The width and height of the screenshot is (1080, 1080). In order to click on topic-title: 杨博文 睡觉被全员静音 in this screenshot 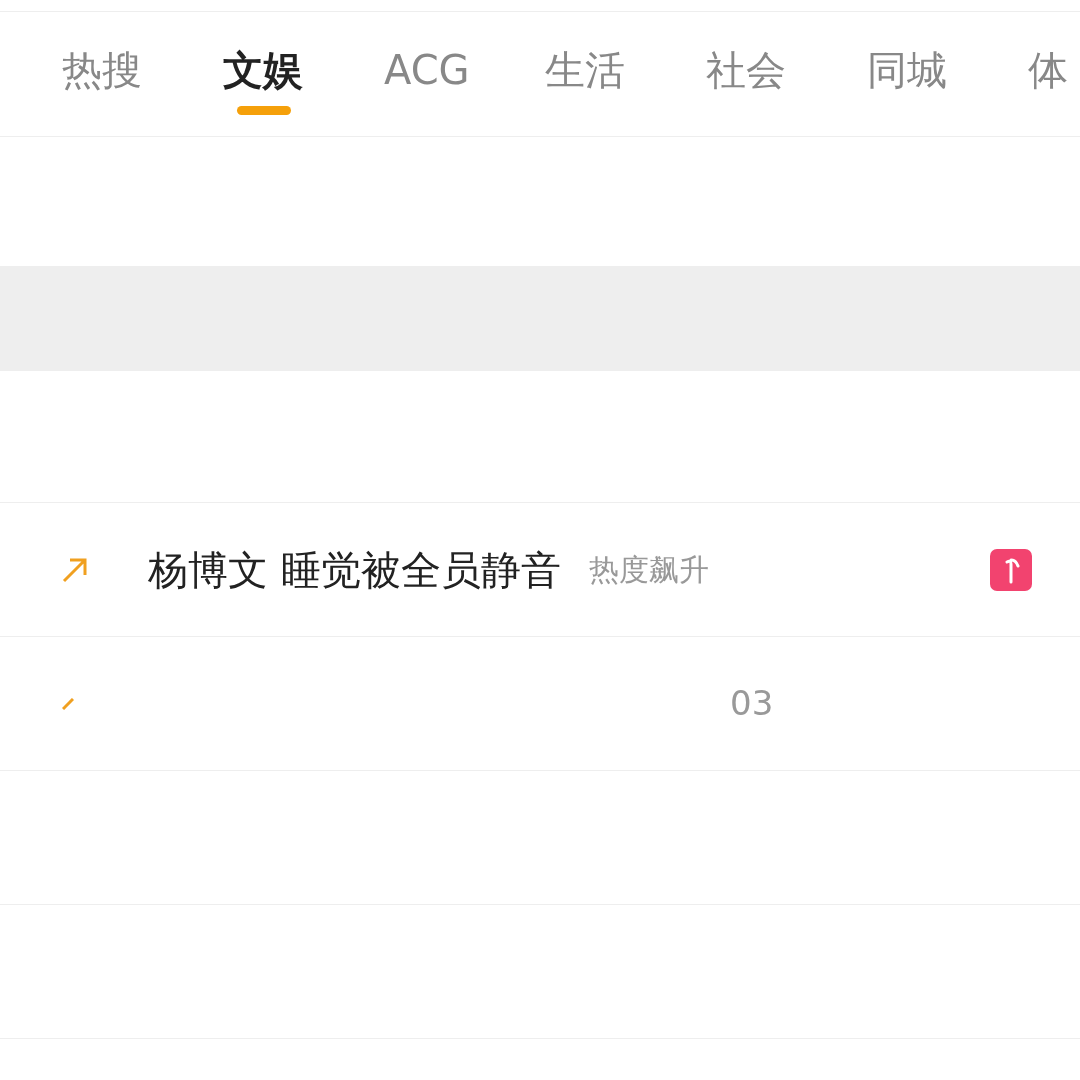, I will do `click(354, 569)`.